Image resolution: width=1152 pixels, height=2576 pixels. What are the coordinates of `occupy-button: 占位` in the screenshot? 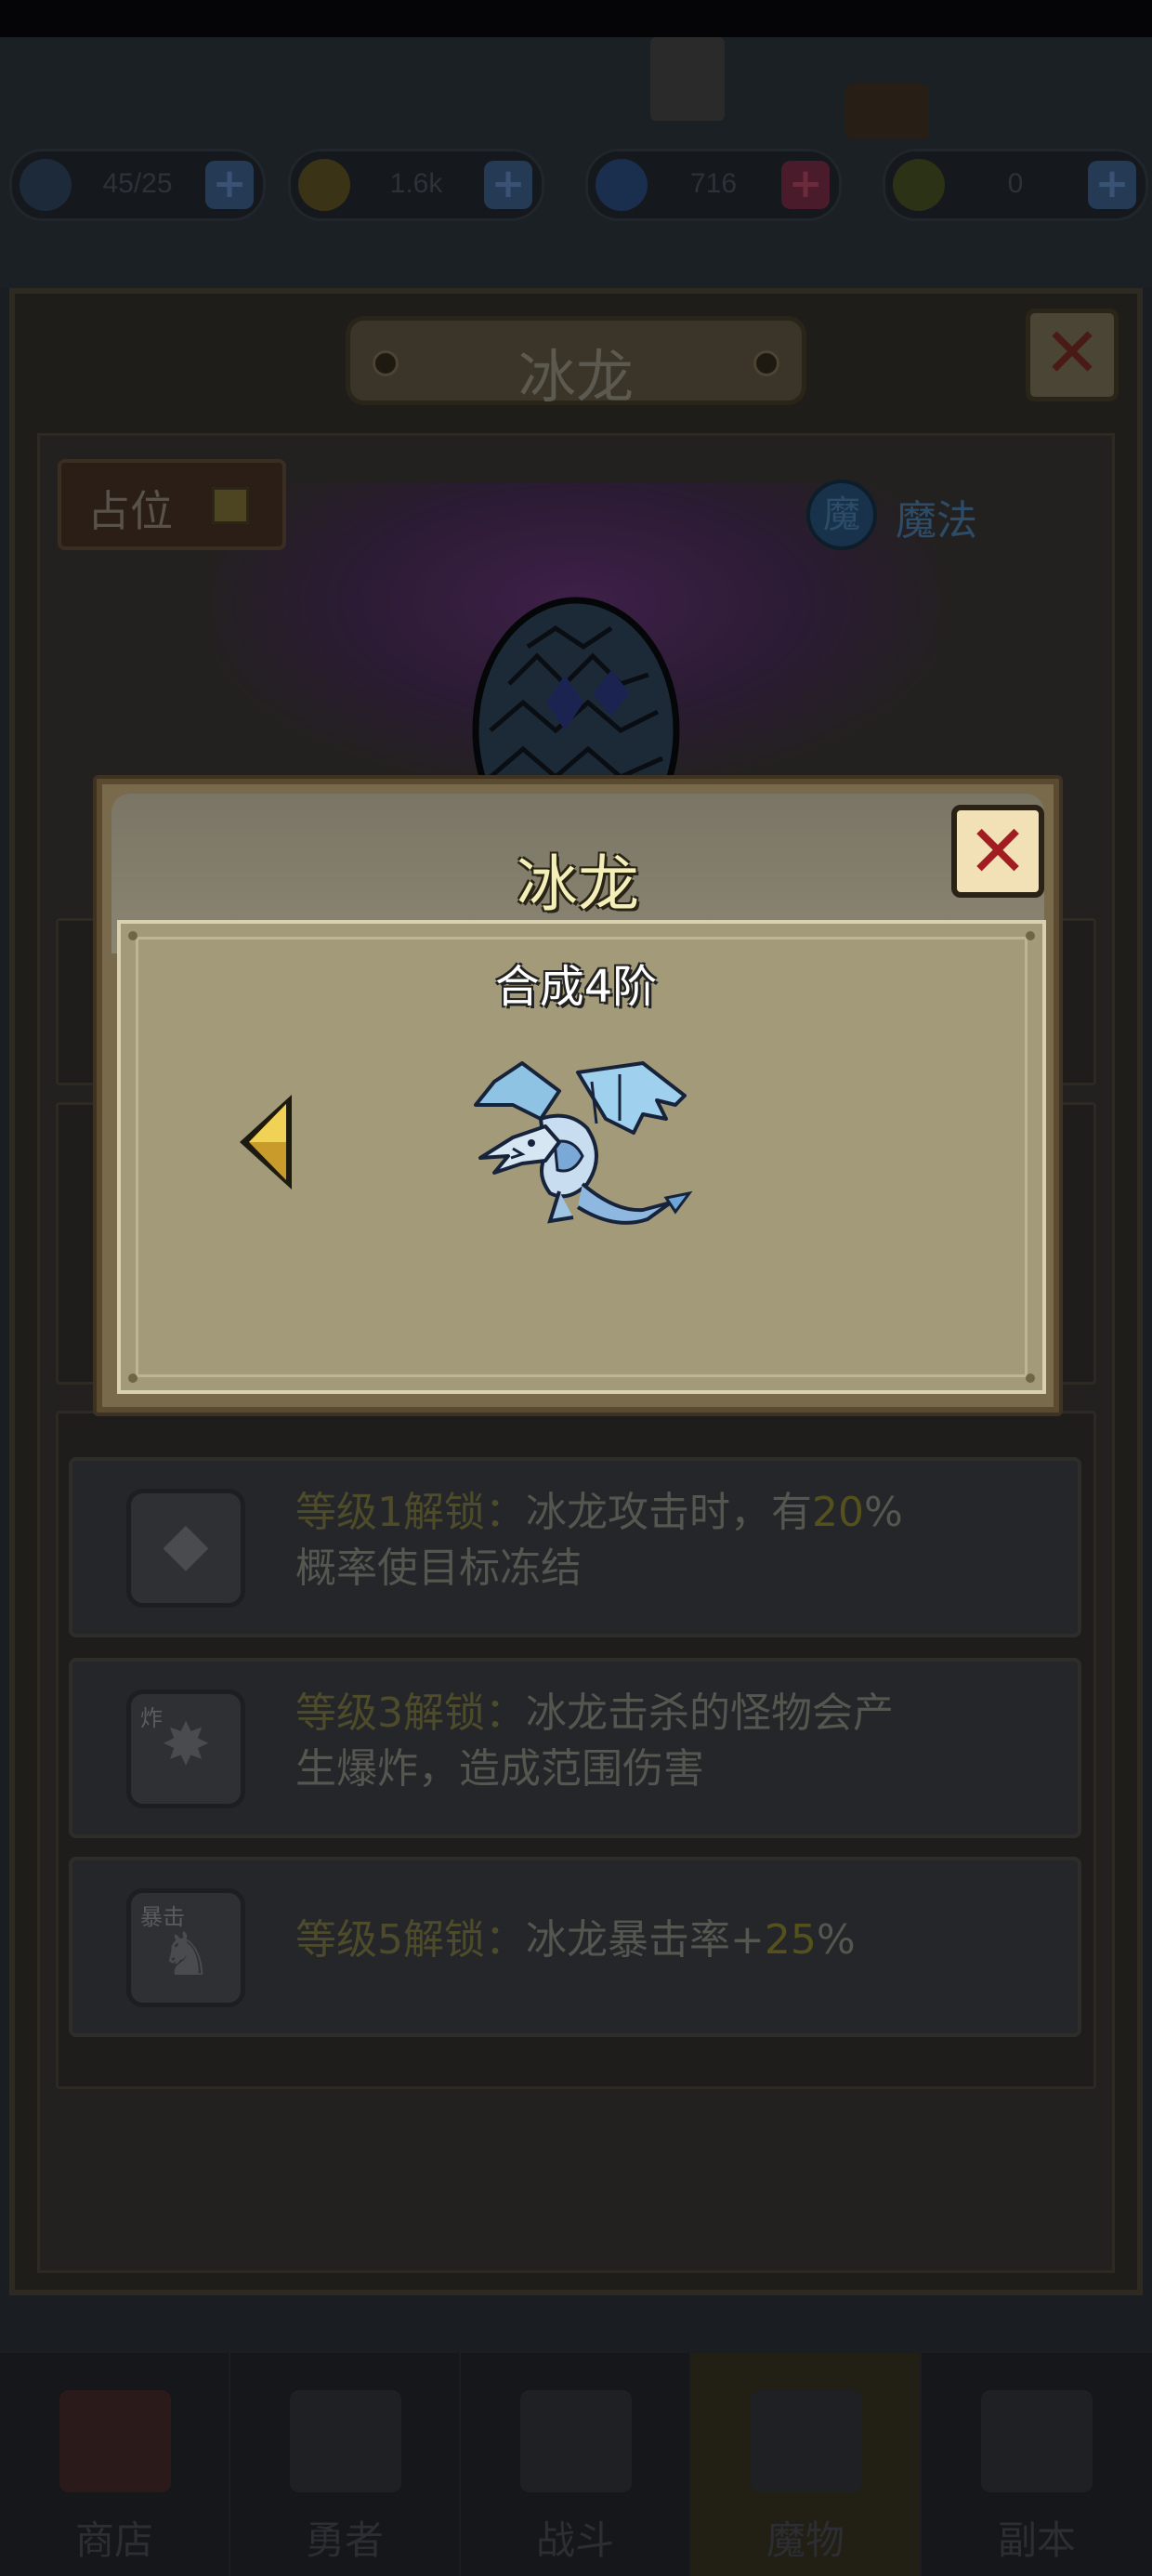 It's located at (172, 504).